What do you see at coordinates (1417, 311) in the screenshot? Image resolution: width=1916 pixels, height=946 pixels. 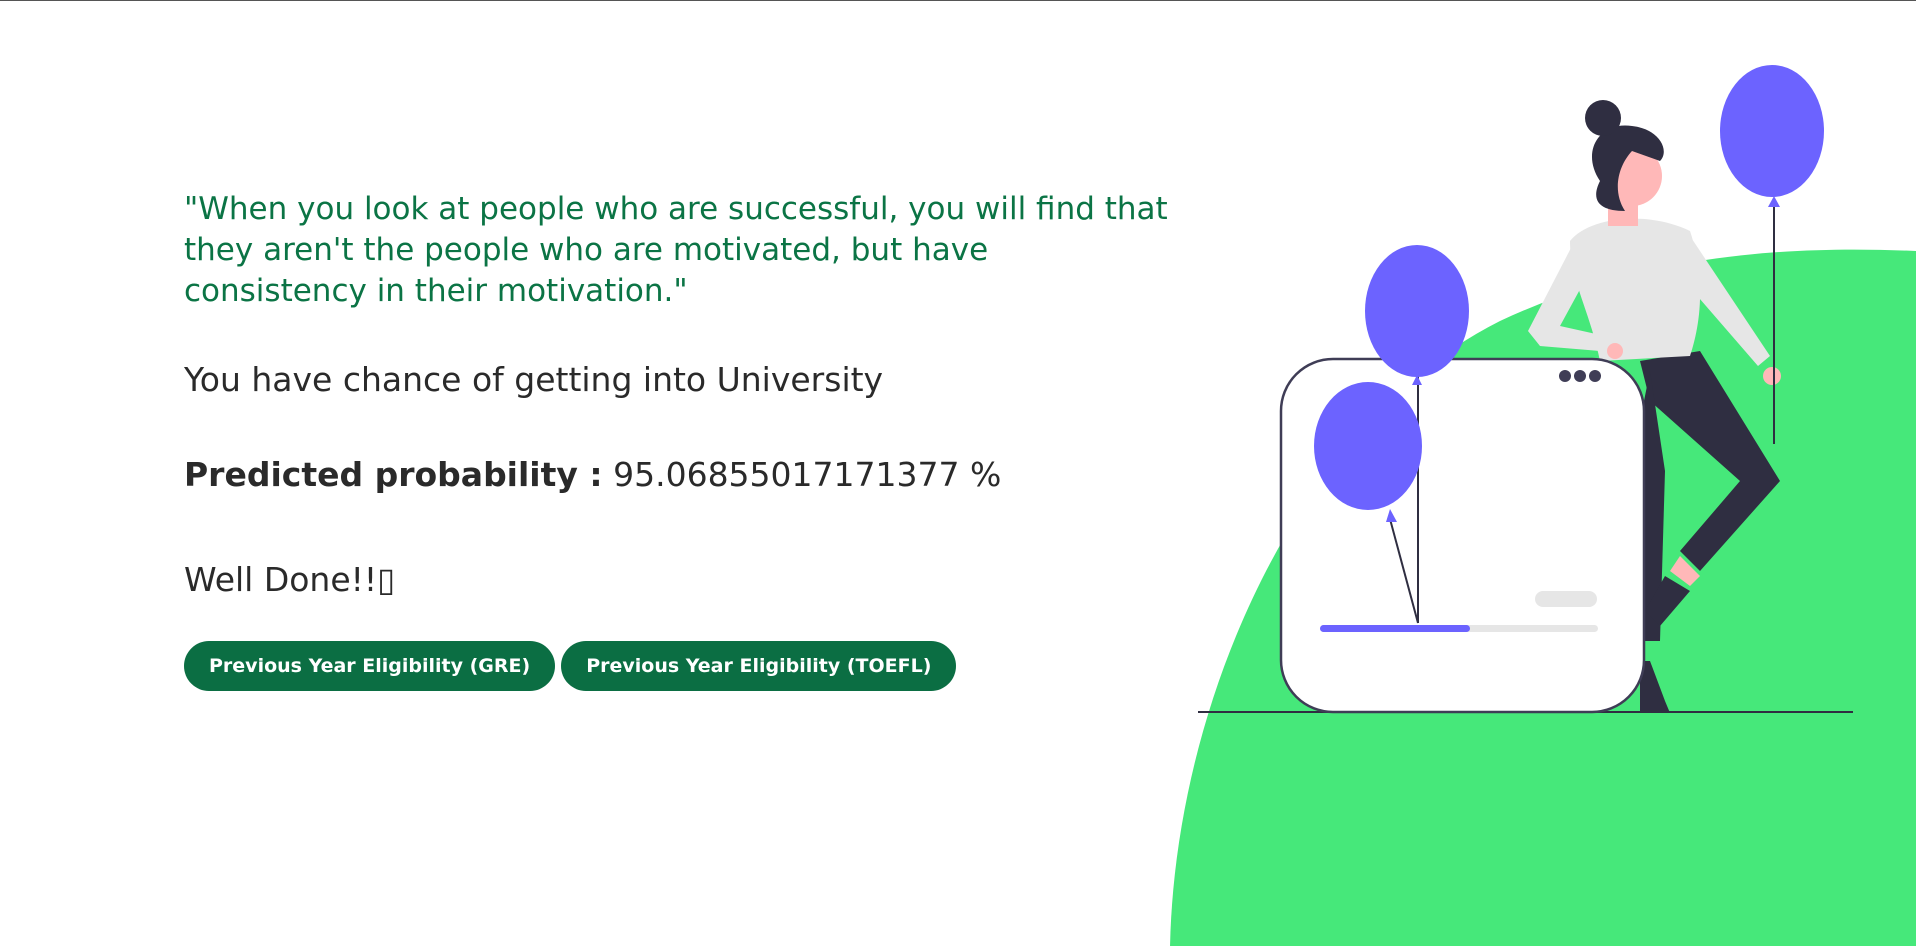 I see `balloon-card-top` at bounding box center [1417, 311].